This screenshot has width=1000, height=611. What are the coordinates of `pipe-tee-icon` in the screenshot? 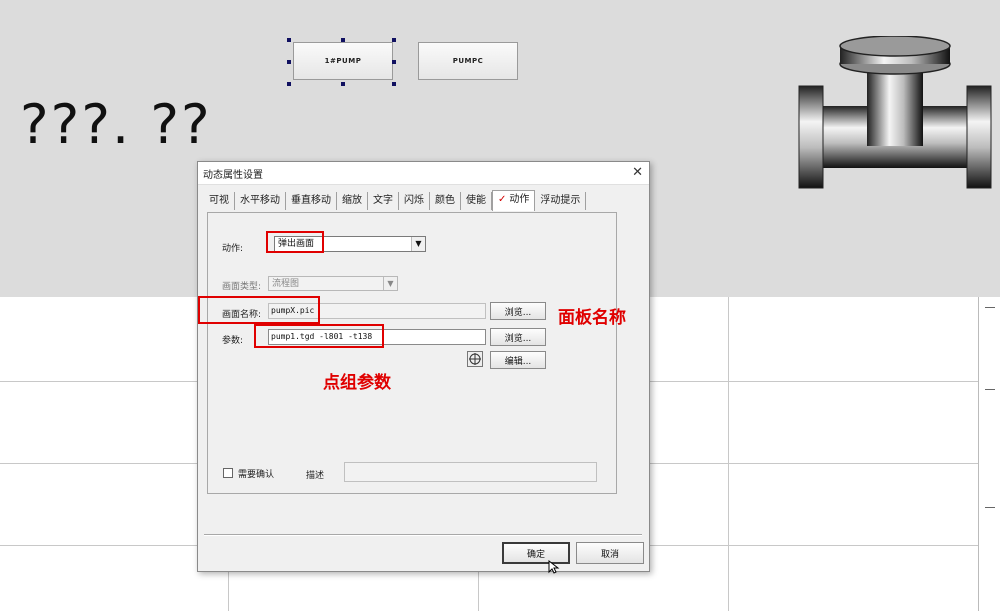 It's located at (895, 112).